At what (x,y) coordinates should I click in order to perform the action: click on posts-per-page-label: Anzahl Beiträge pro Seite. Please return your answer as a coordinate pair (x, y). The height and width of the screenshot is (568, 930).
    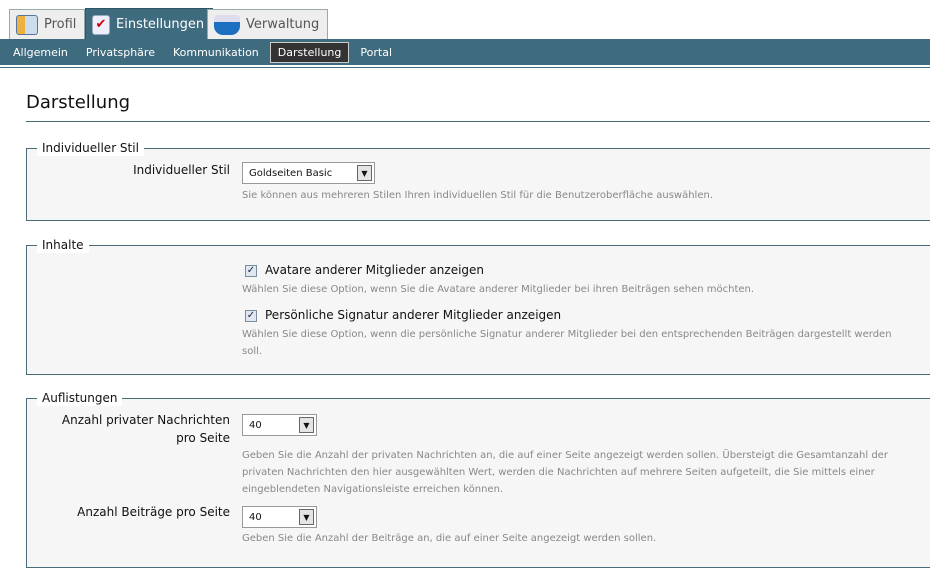
    Looking at the image, I should click on (153, 512).